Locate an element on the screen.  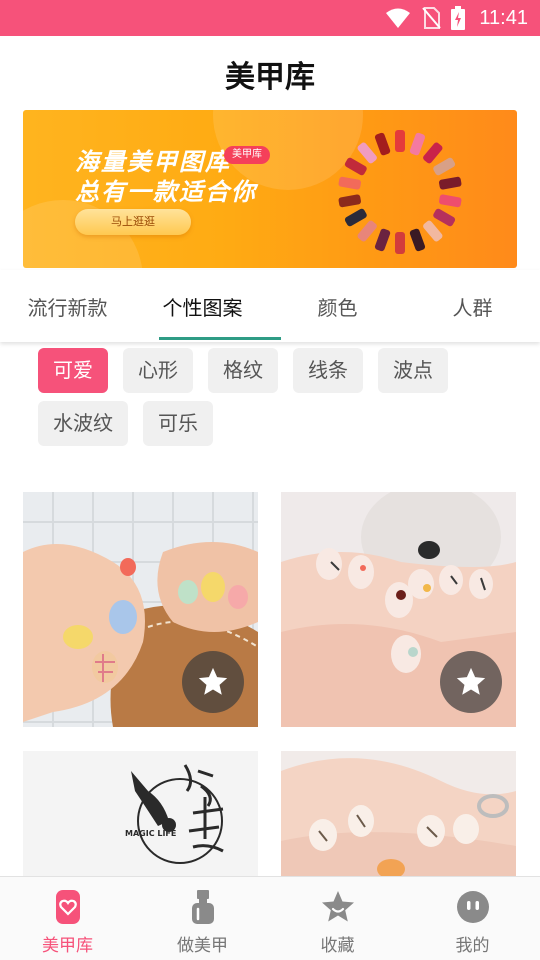
gallery-card: MAGIC LIFE is located at coordinates (140, 813).